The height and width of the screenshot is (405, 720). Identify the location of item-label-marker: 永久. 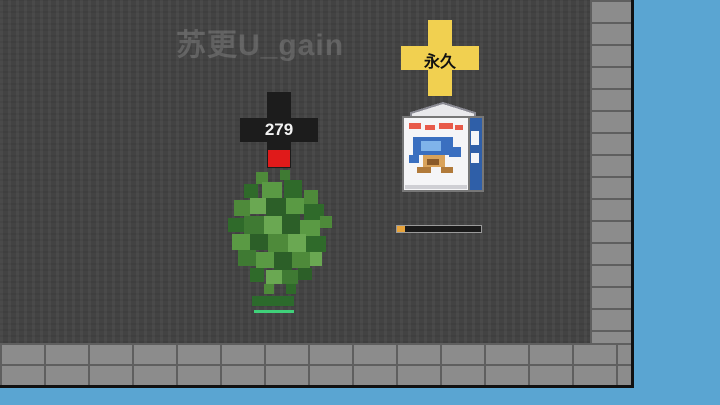
(440, 58).